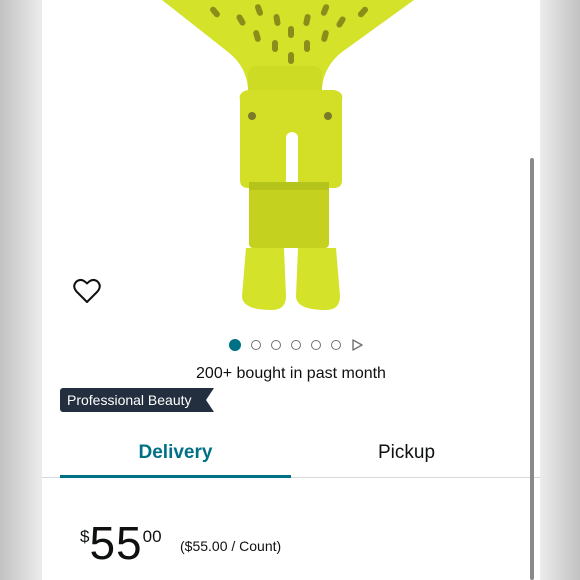 The width and height of the screenshot is (580, 580). I want to click on fulfillment-tabs: Delivery Pickup, so click(291, 453).